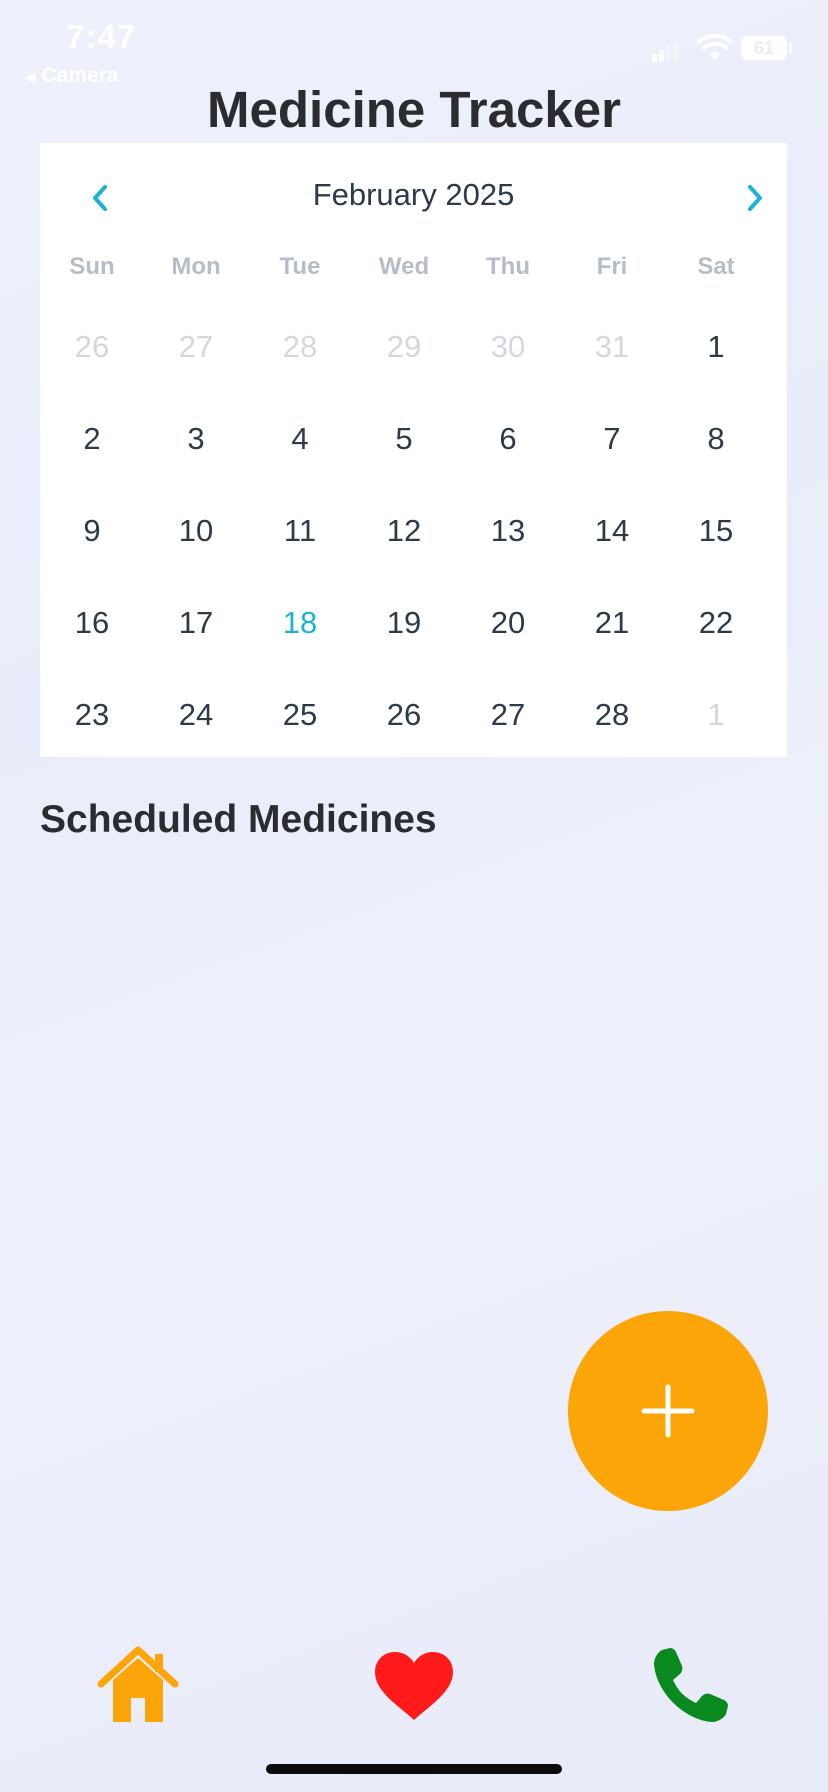 The width and height of the screenshot is (828, 1792). What do you see at coordinates (92, 623) in the screenshot?
I see `calendar-day: 16` at bounding box center [92, 623].